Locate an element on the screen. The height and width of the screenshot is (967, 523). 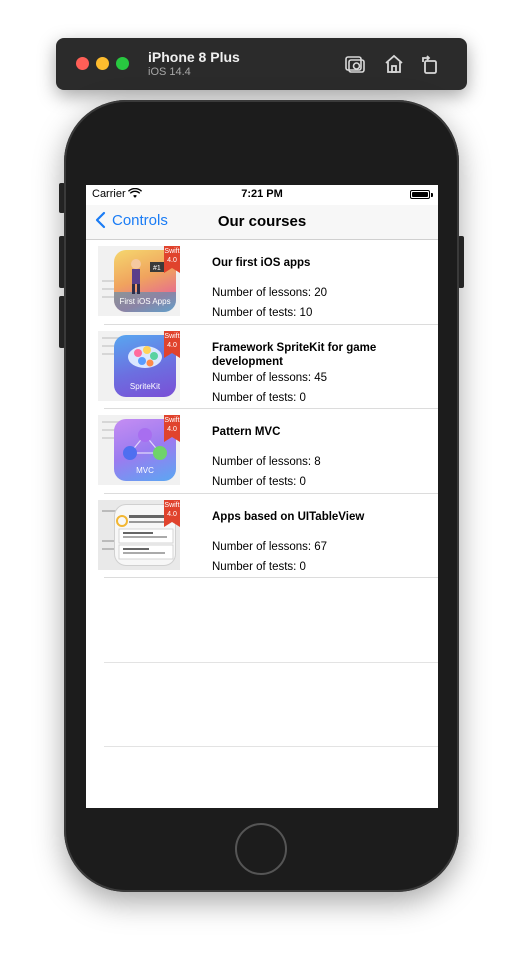
navigation-bar: Controls Our courses is located at coordinates (262, 222).